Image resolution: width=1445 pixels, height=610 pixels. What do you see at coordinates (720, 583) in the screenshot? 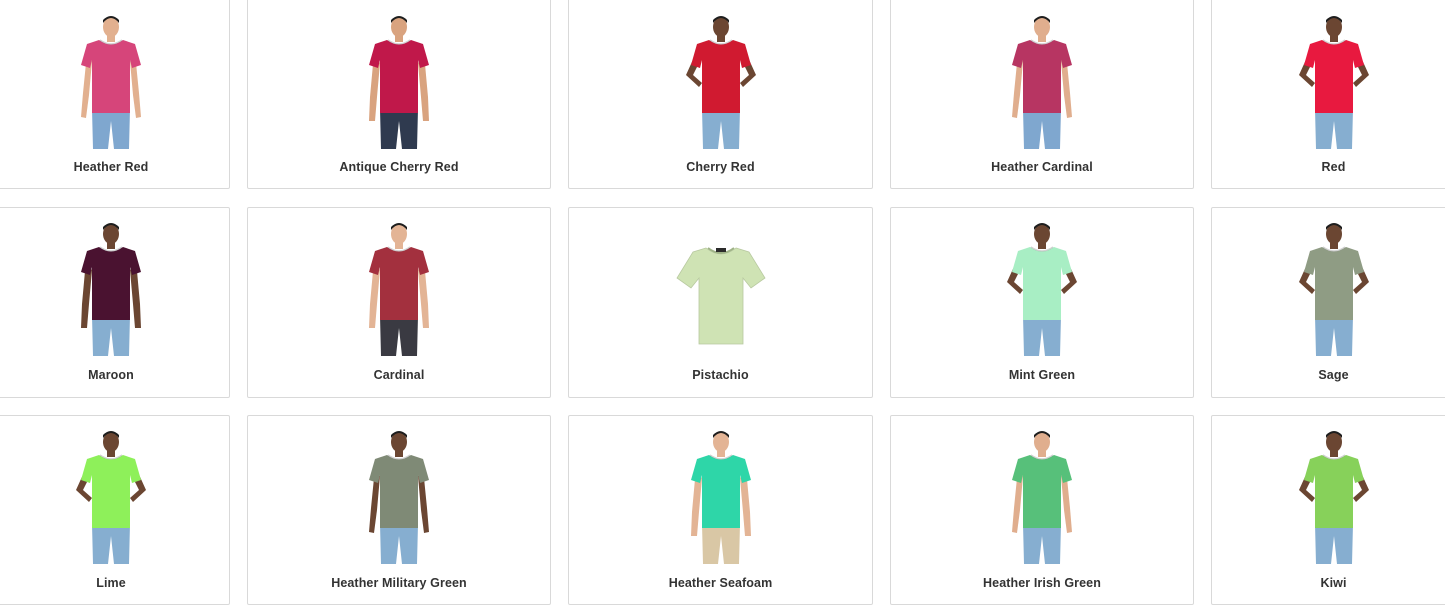
I see `color-name-label: Heather Seafoam` at bounding box center [720, 583].